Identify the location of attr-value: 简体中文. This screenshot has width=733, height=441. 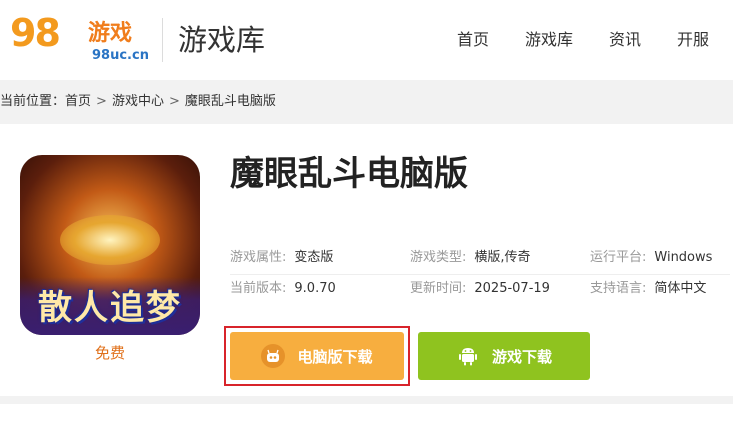
(680, 288).